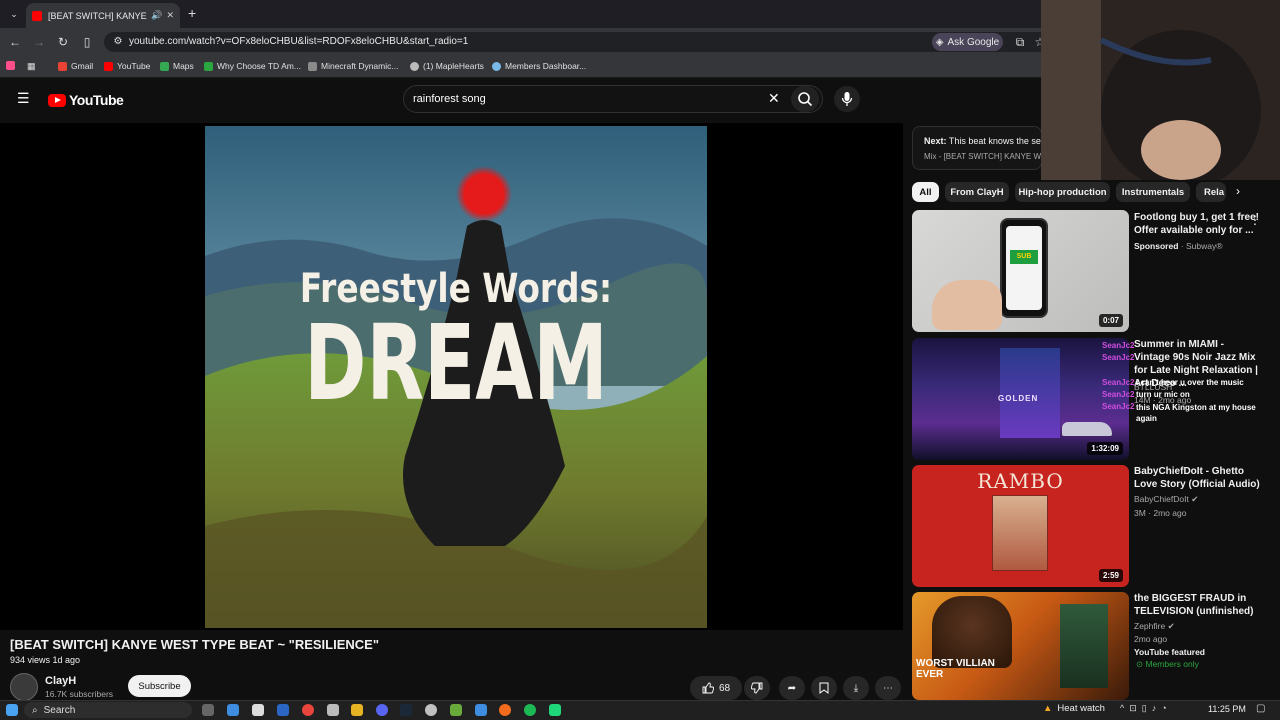  What do you see at coordinates (925, 192) in the screenshot?
I see `chip-all: All` at bounding box center [925, 192].